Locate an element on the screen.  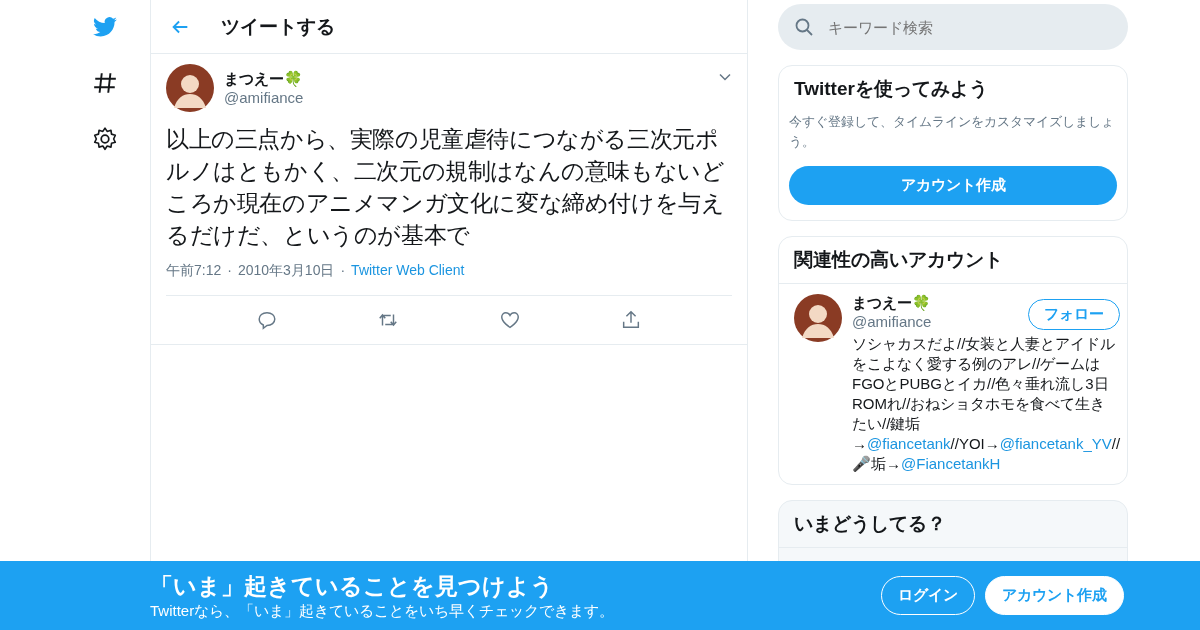
tweet-time: 午前7:12 is located at coordinates (194, 271).